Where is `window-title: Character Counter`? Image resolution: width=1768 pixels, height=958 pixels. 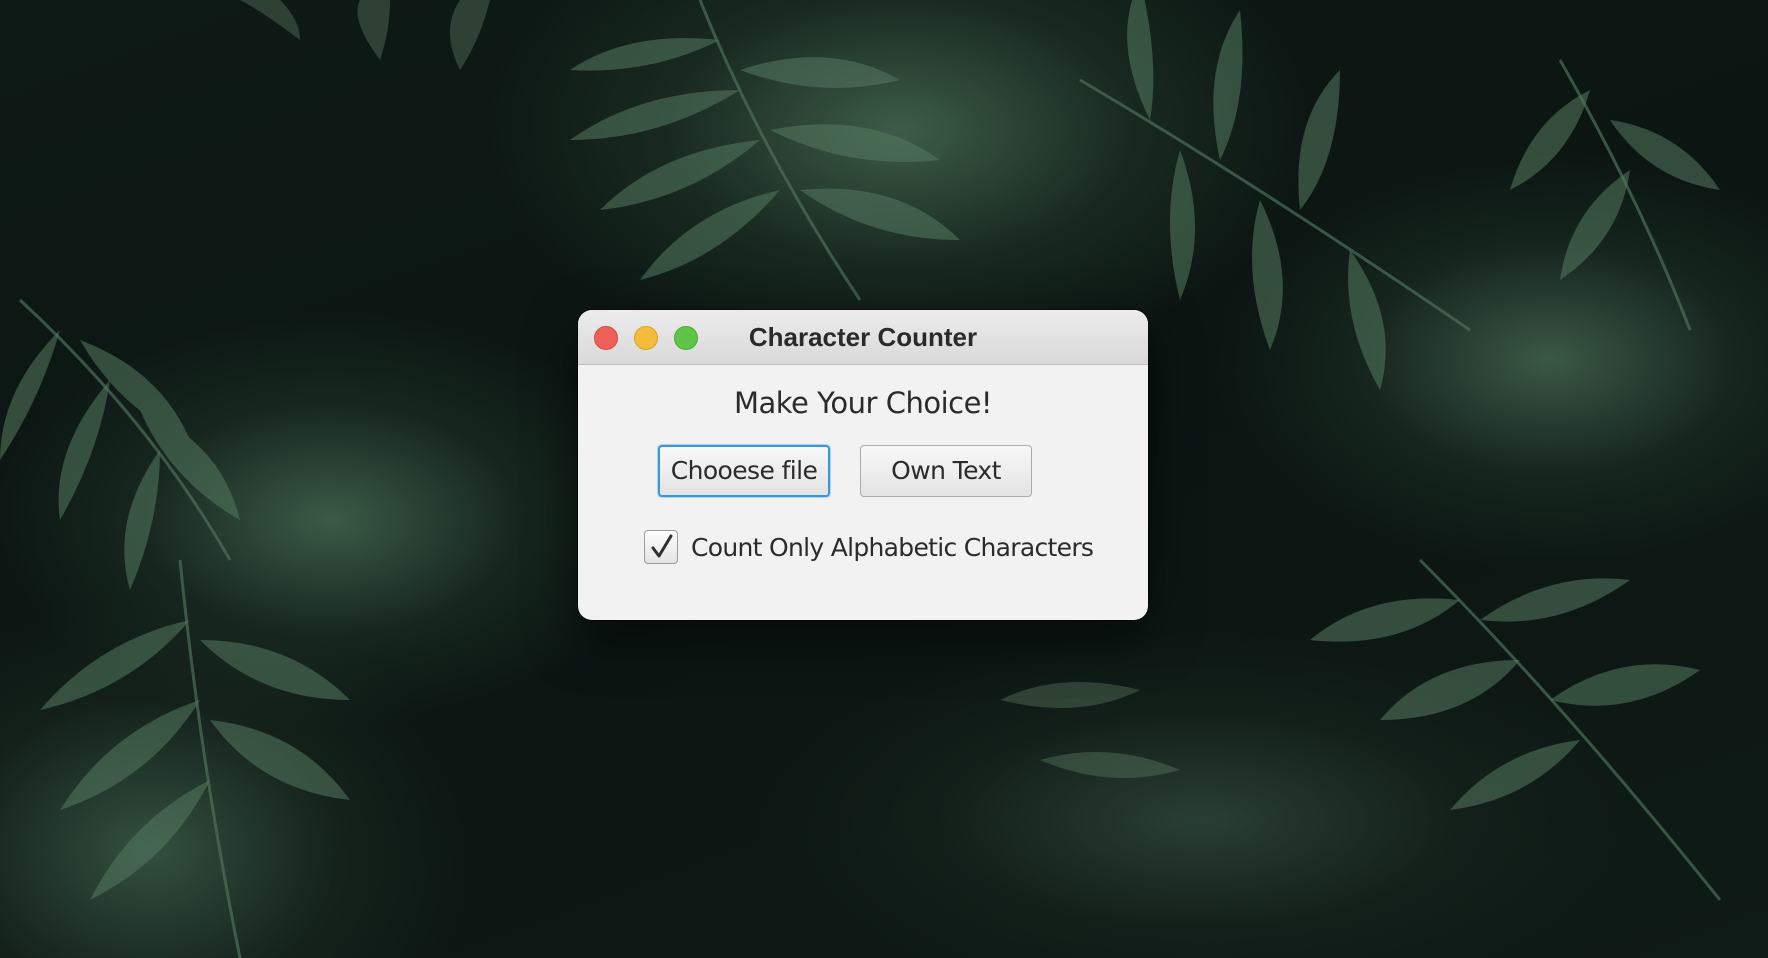
window-title: Character Counter is located at coordinates (863, 337).